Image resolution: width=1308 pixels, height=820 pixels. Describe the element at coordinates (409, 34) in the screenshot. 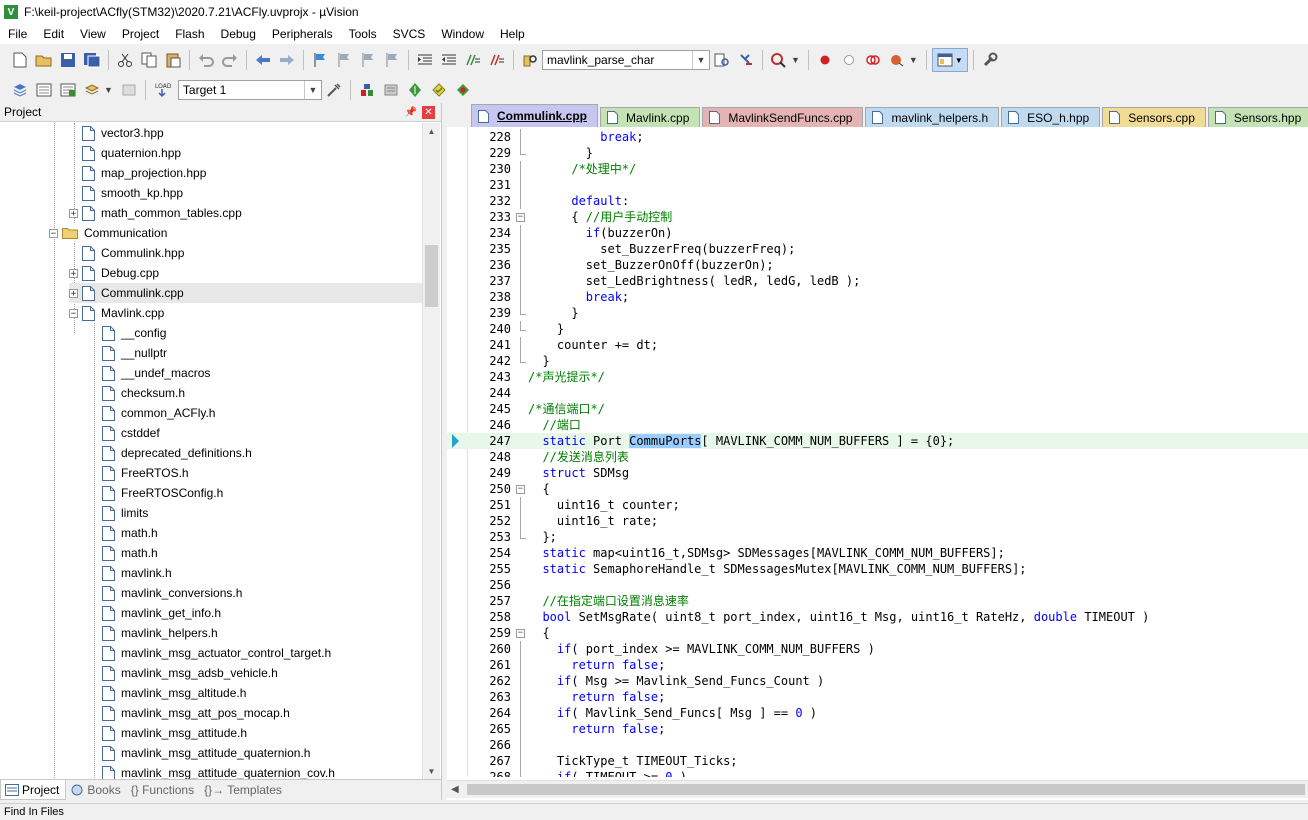

I see `menu-item-svcs: SVCS` at that location.